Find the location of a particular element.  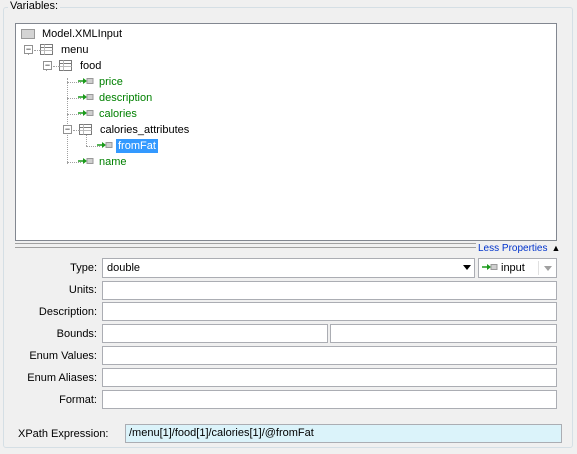

units-field is located at coordinates (329, 290).